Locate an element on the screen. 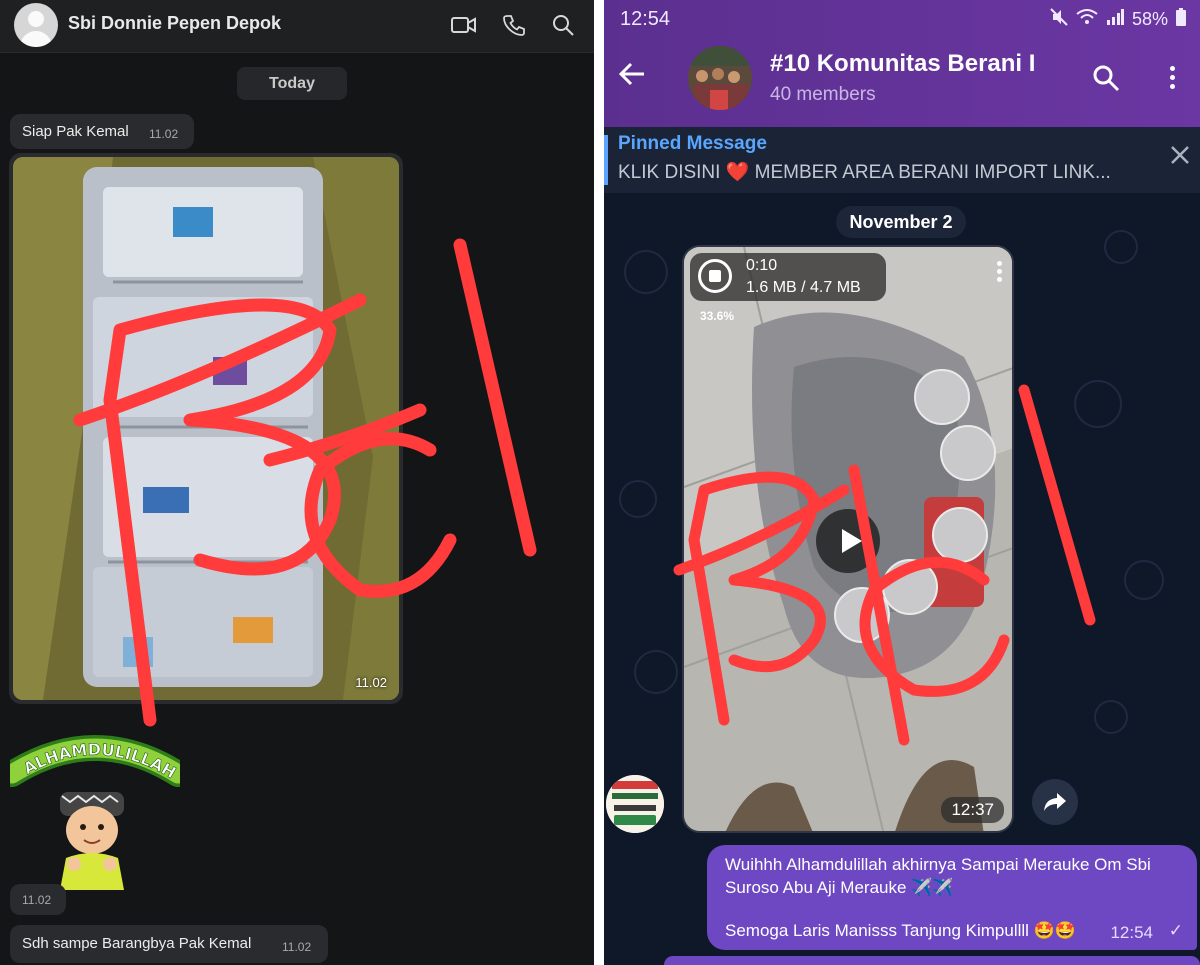 The width and height of the screenshot is (1200, 965). message-time: 12:54 is located at coordinates (1131, 932).